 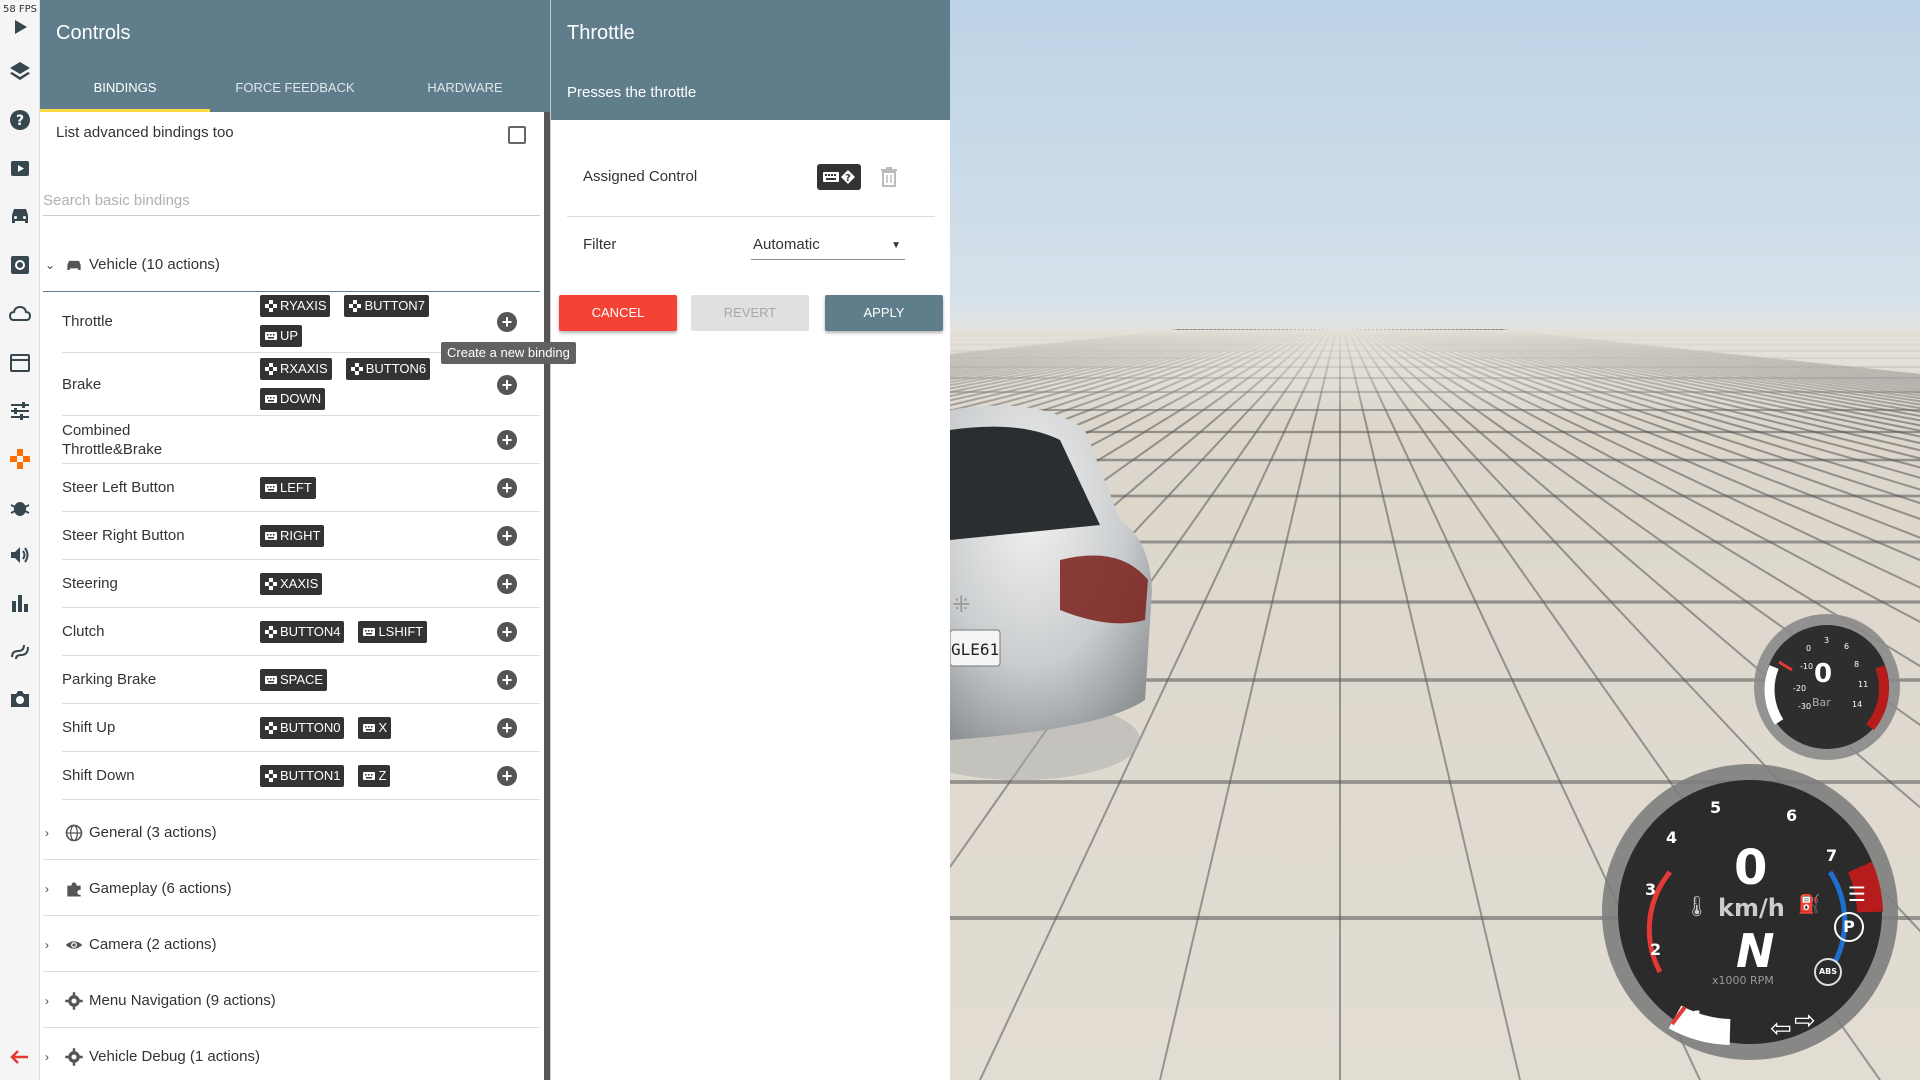 What do you see at coordinates (125, 94) in the screenshot?
I see `tab-bindings: Bindings` at bounding box center [125, 94].